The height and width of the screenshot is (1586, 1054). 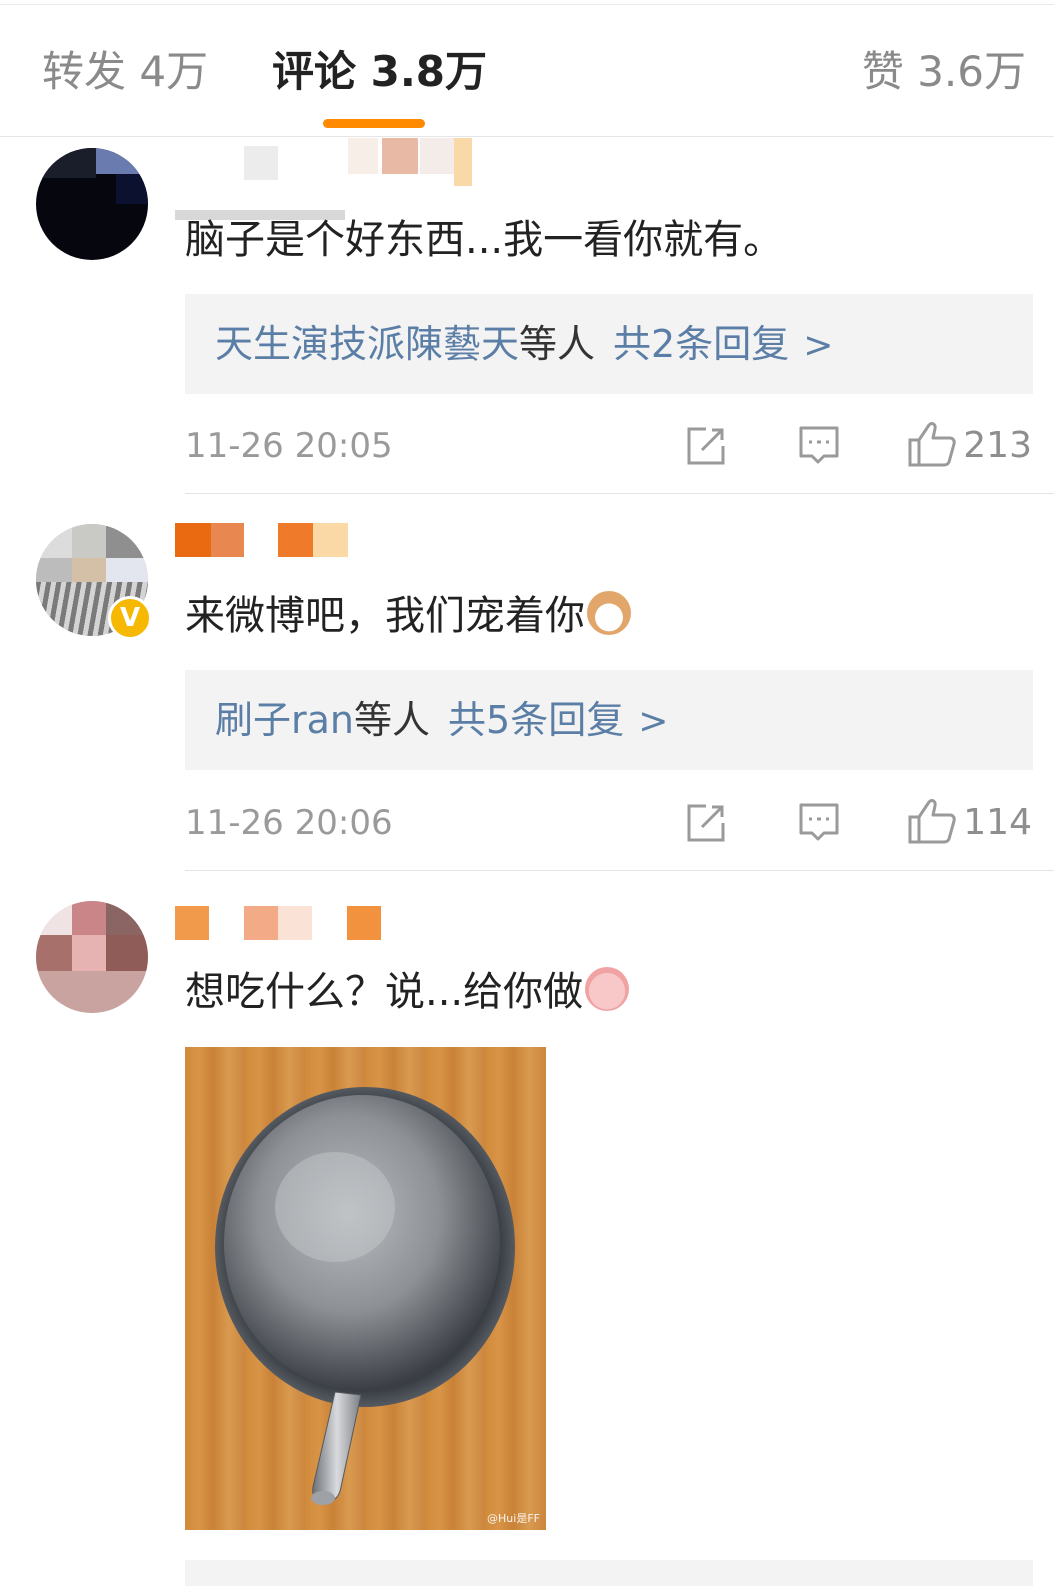 I want to click on comment-time: 11-26 20:05, so click(x=289, y=446).